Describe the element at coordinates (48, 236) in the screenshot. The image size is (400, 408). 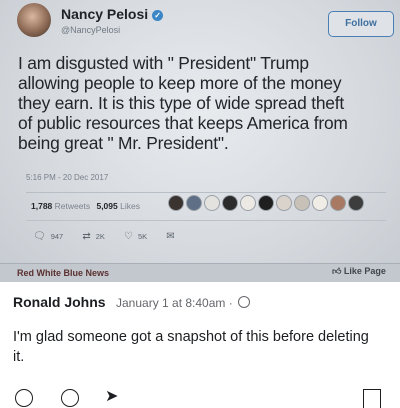
I see `reply-action: 🗨 947` at that location.